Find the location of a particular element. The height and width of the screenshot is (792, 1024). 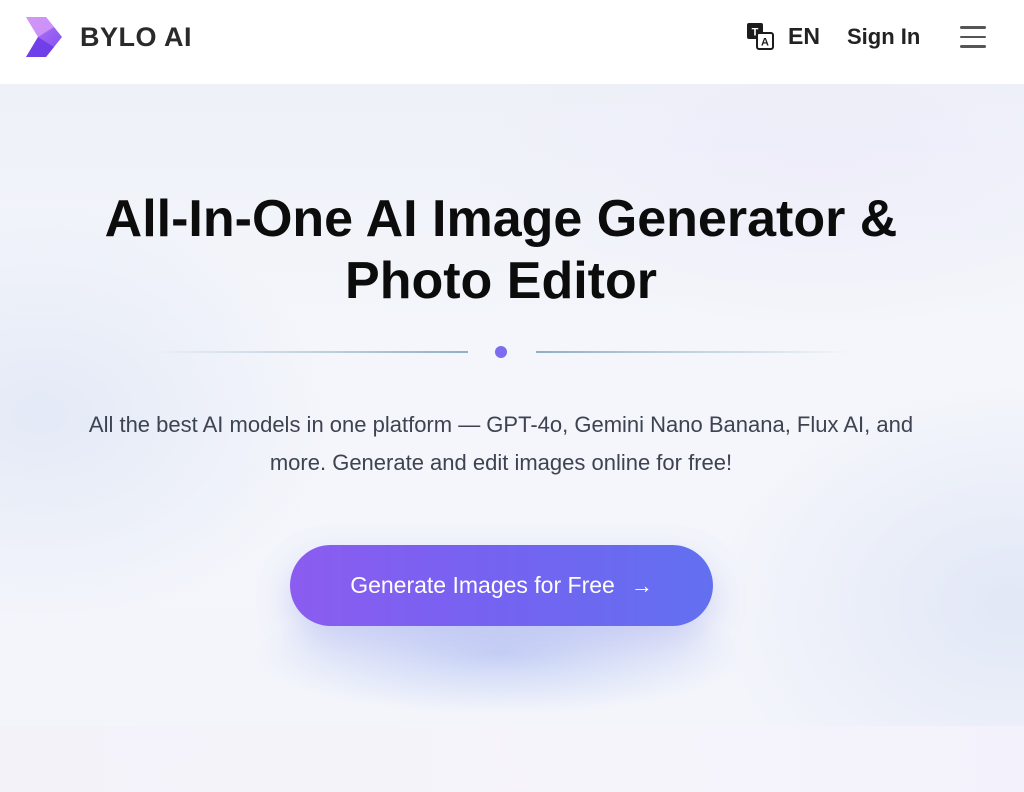

svg-text: A is located at coordinates (765, 43).